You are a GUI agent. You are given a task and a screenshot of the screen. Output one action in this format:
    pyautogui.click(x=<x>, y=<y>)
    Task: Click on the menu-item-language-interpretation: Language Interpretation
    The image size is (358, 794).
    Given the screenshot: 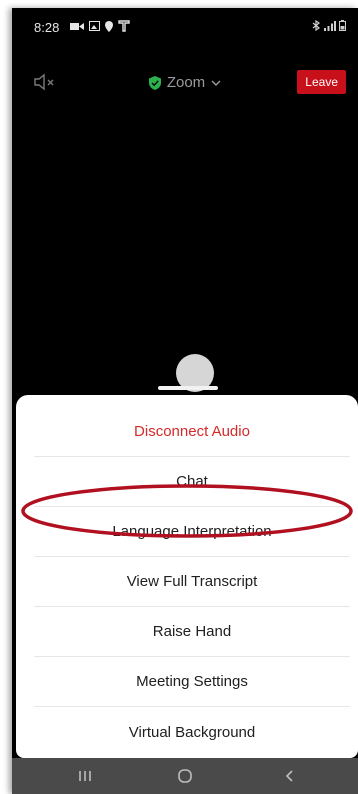 What is the action you would take?
    pyautogui.click(x=192, y=532)
    